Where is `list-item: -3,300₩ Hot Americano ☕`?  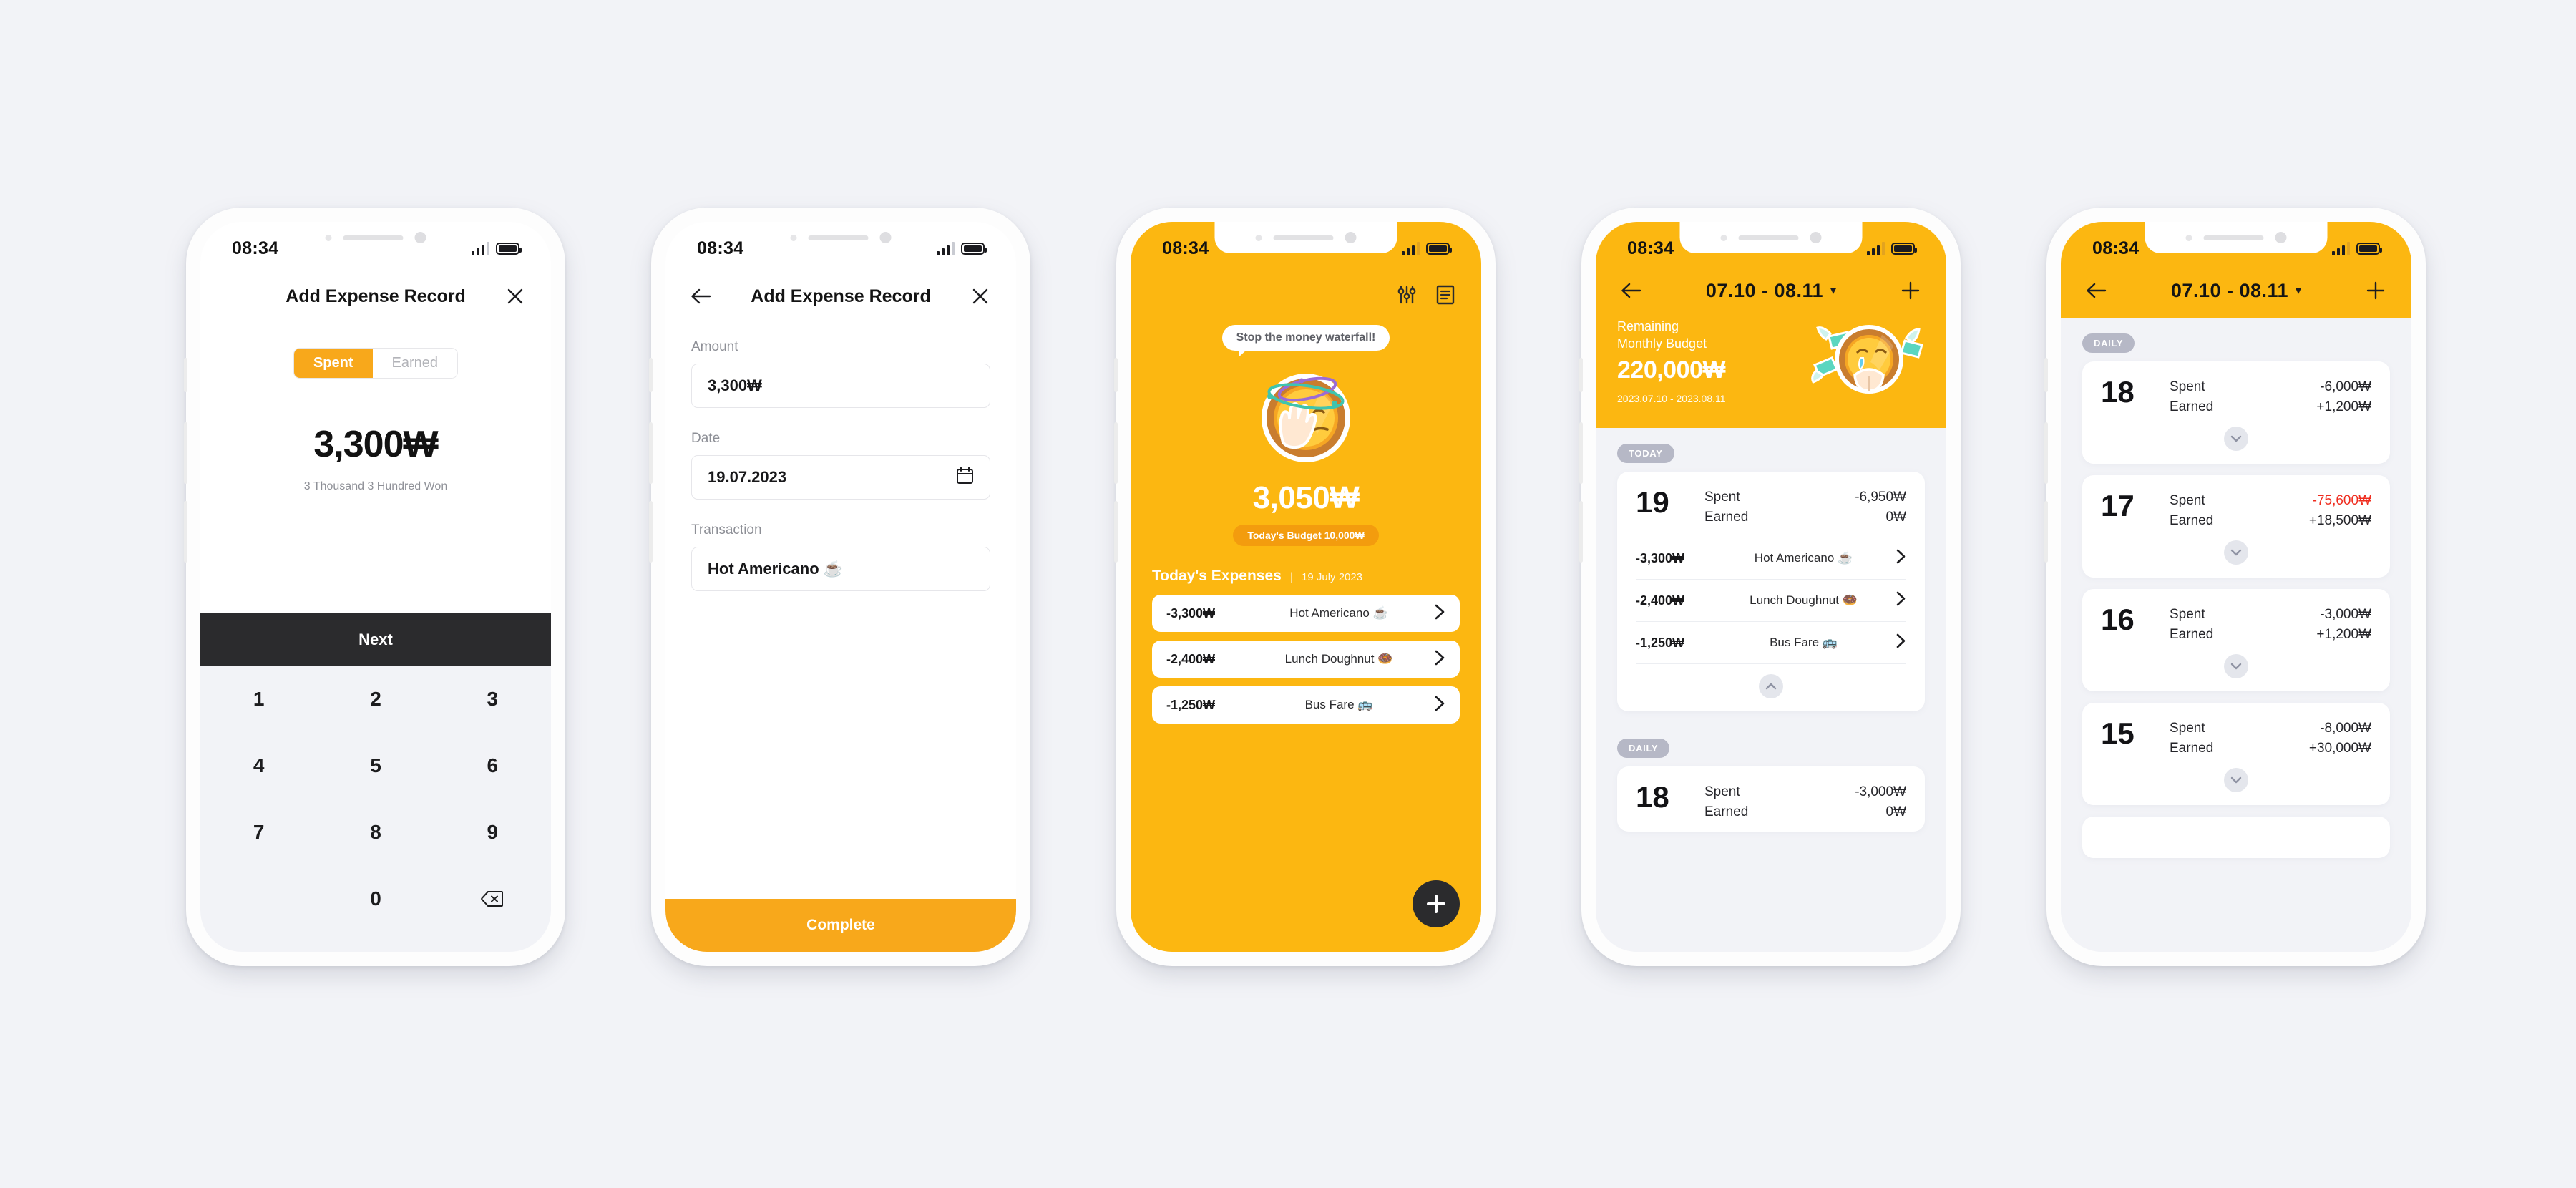
list-item: -3,300₩ Hot Americano ☕ is located at coordinates (1306, 613).